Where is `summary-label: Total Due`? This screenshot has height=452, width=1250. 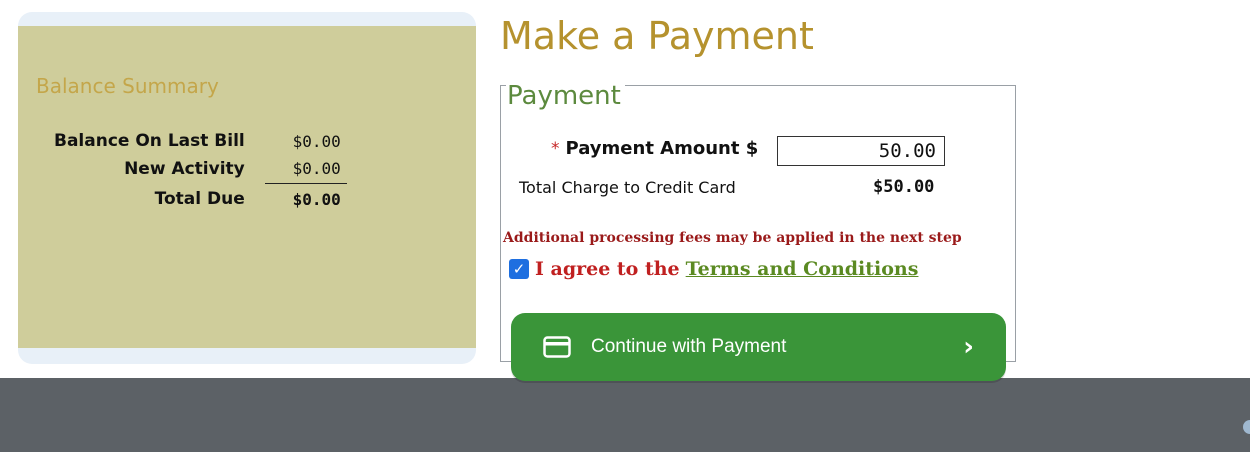 summary-label: Total Due is located at coordinates (199, 199).